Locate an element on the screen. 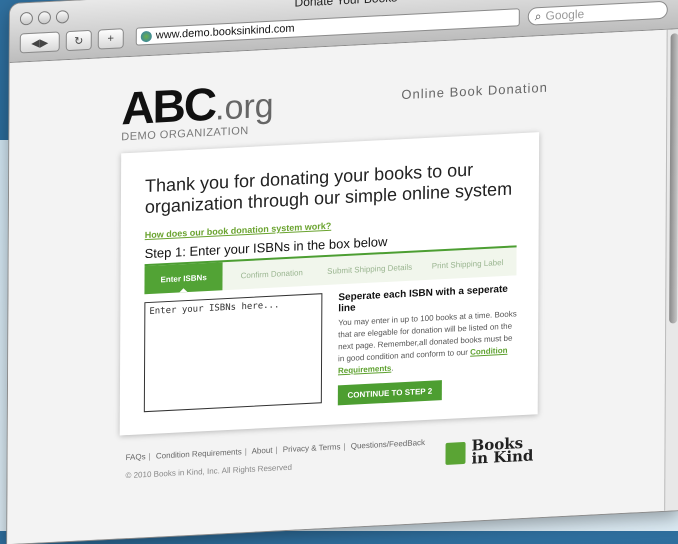 The height and width of the screenshot is (544, 678). organization-logo: ABC.org DEMO ORGANIZATION is located at coordinates (197, 111).